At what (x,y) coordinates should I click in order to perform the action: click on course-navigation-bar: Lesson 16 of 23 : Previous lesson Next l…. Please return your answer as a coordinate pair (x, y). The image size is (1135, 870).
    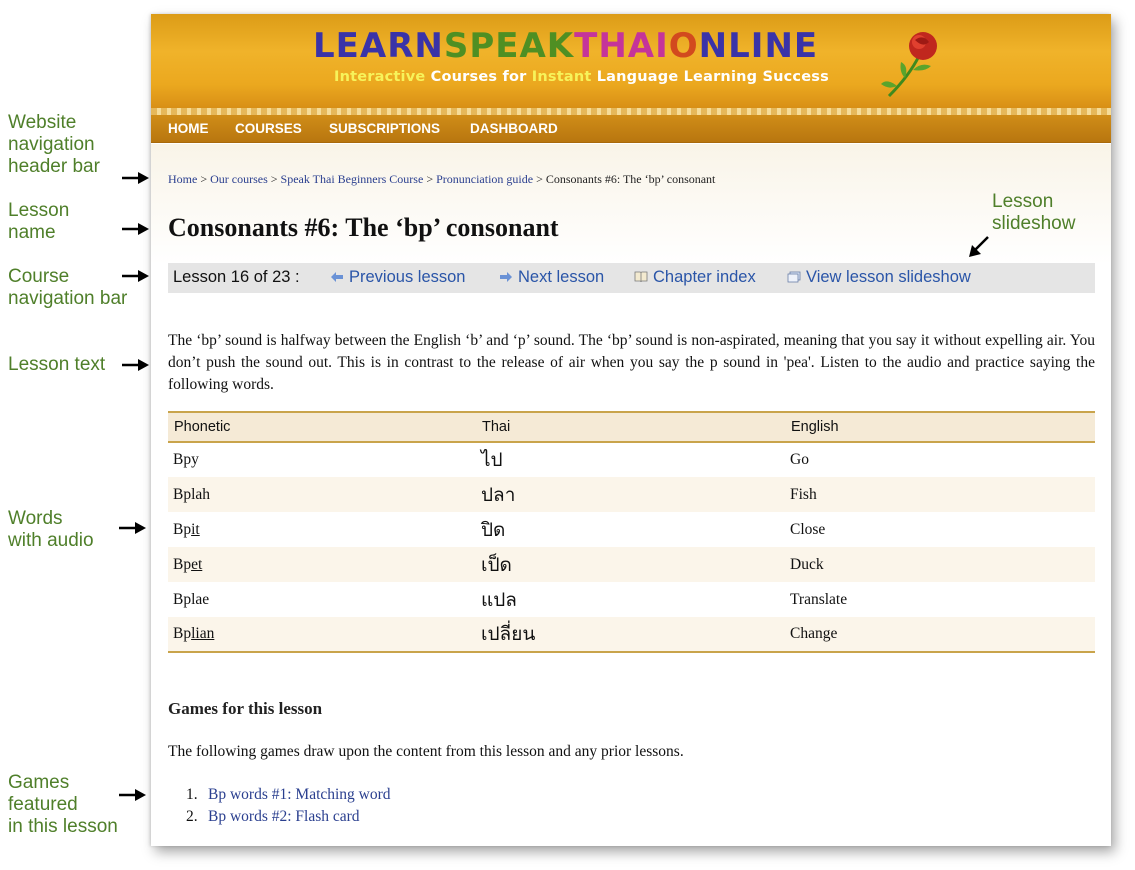
    Looking at the image, I should click on (631, 278).